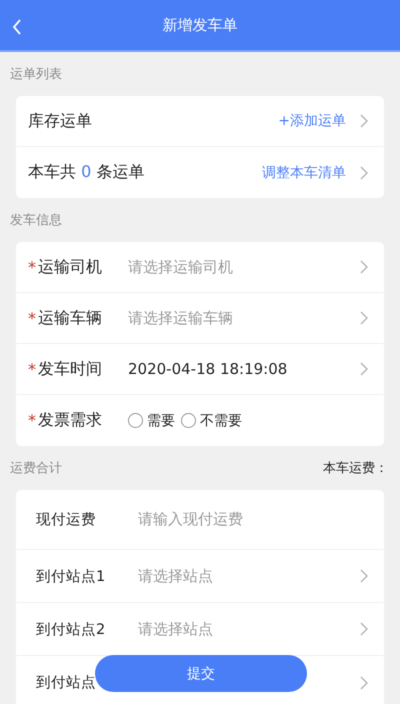  Describe the element at coordinates (17, 27) in the screenshot. I see `back-icon` at that location.